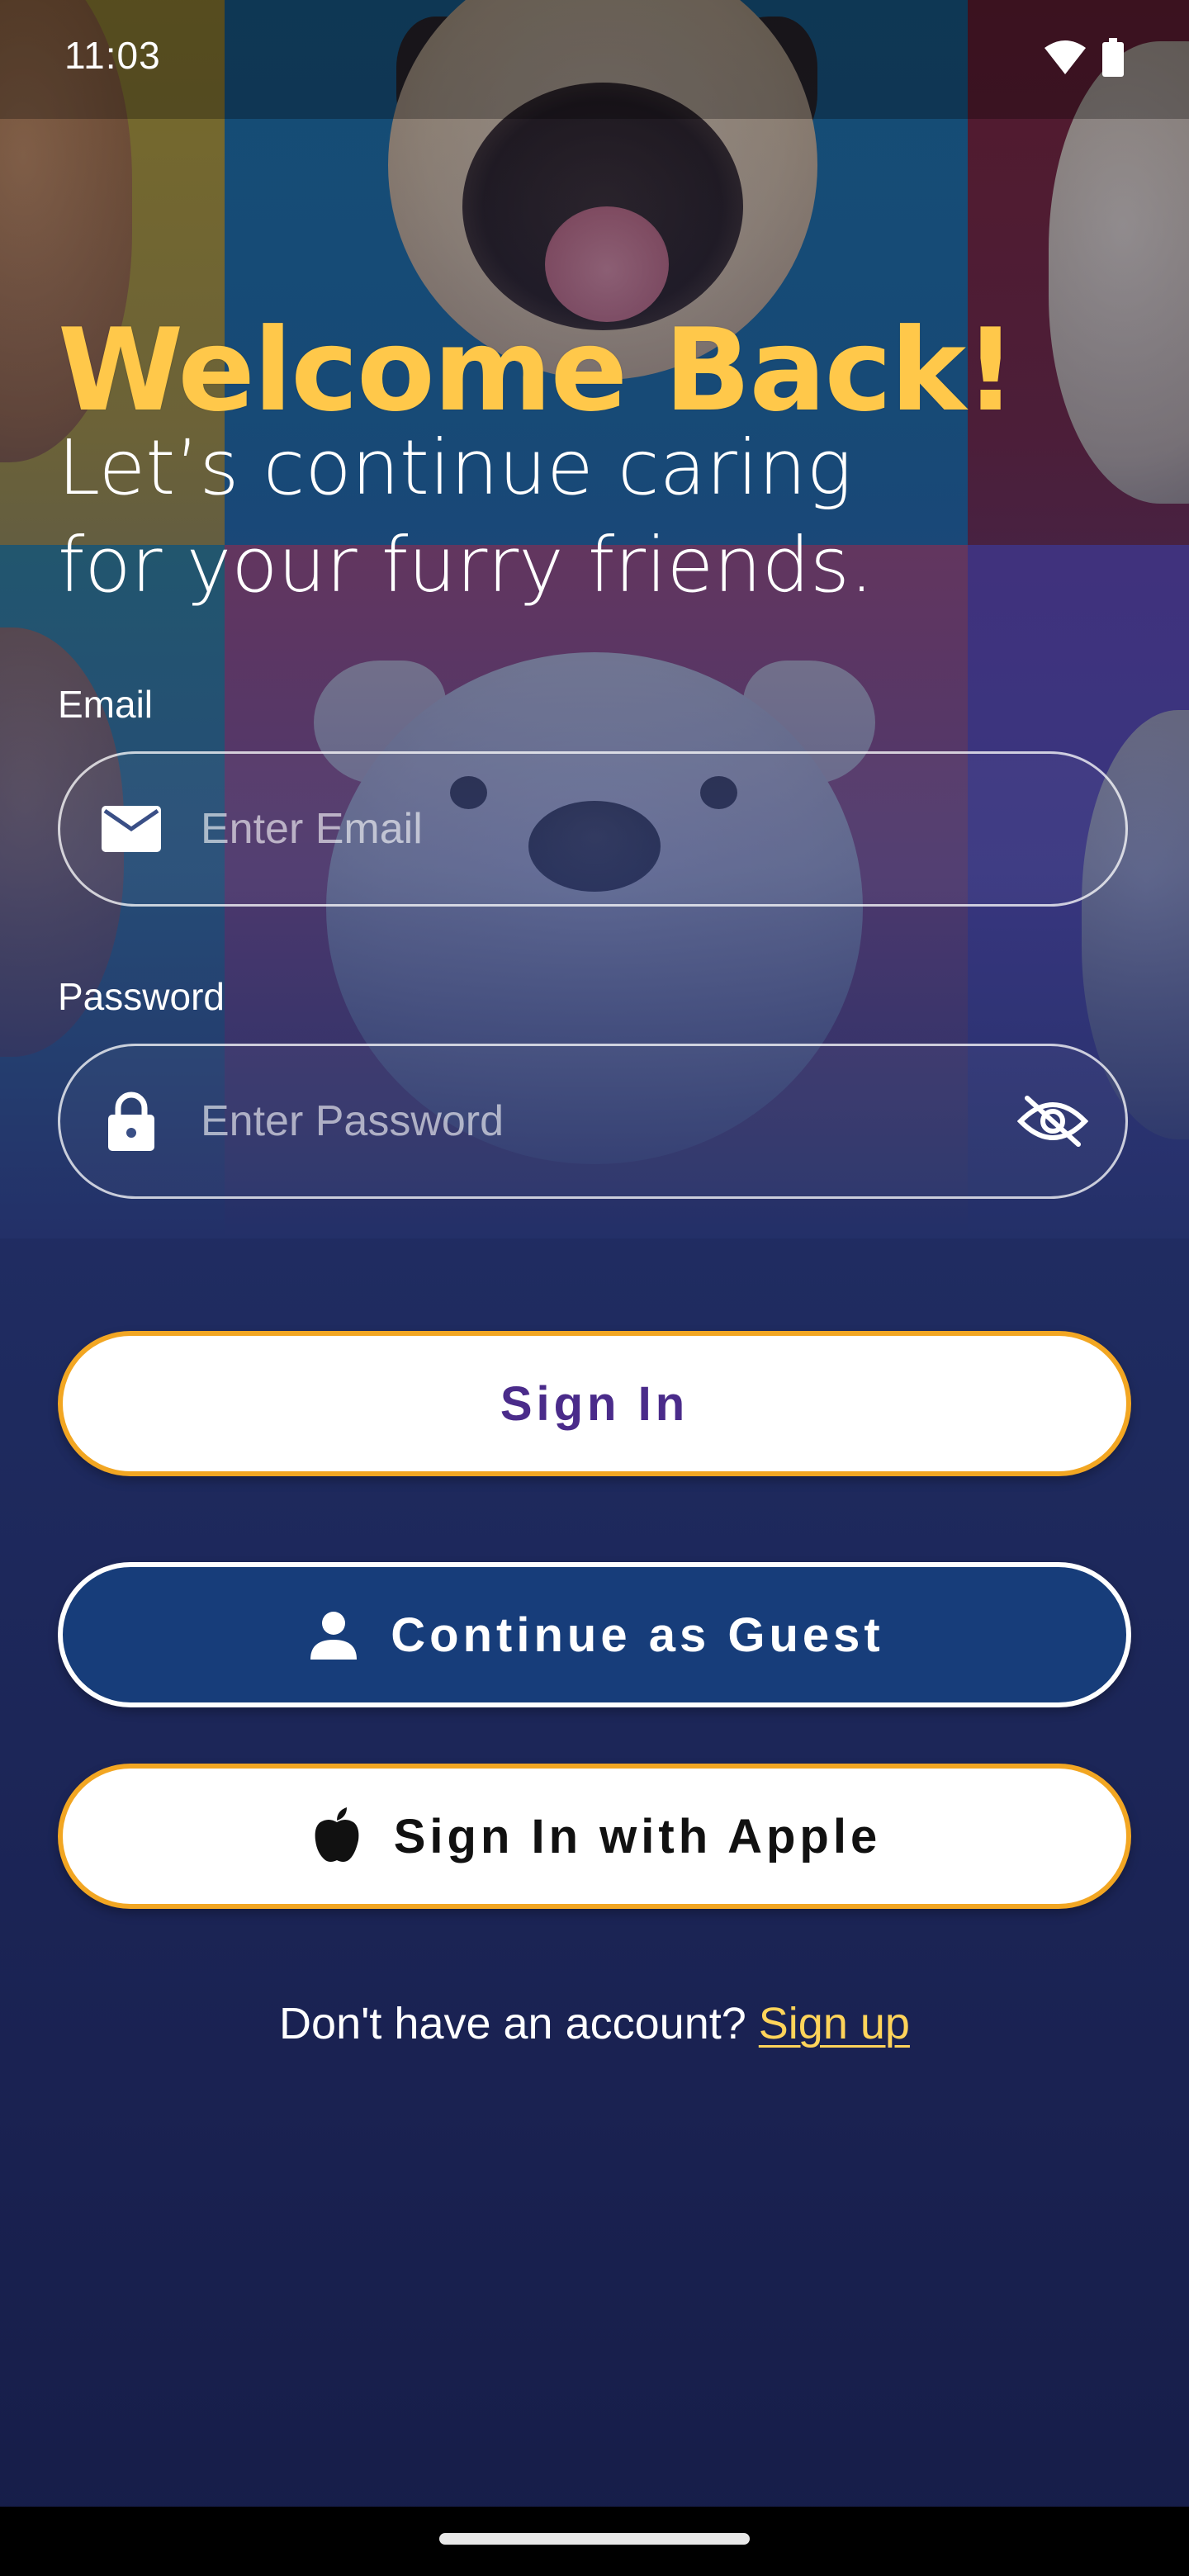 The width and height of the screenshot is (1189, 2576). Describe the element at coordinates (352, 1121) in the screenshot. I see `password-placeholder: Enter Password` at that location.